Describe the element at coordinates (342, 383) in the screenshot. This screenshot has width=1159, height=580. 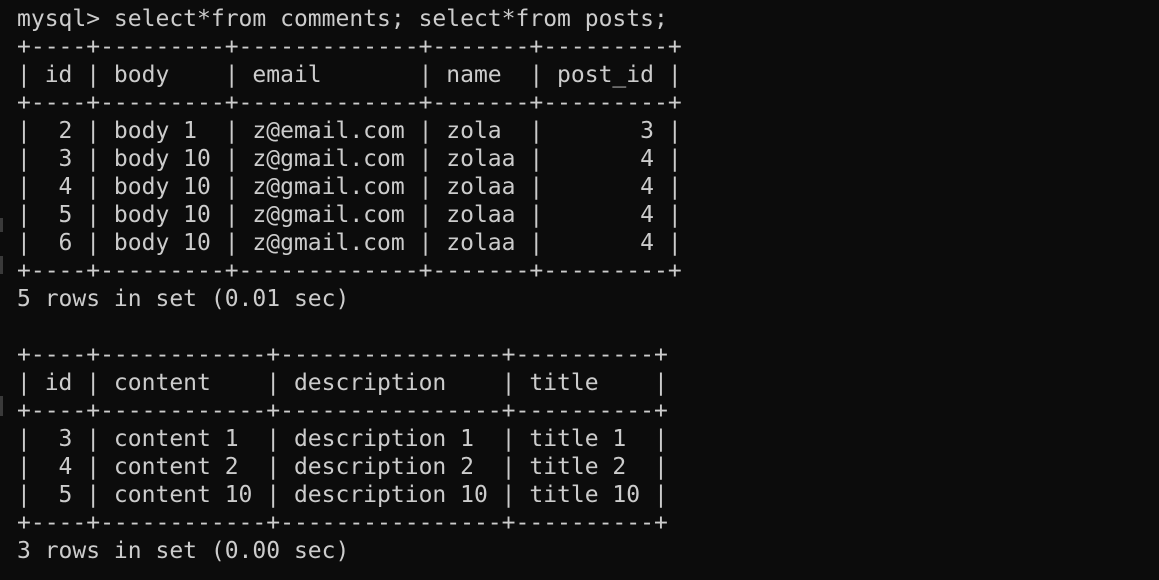
I see `posts-table-header: | id | content | description | title |` at that location.